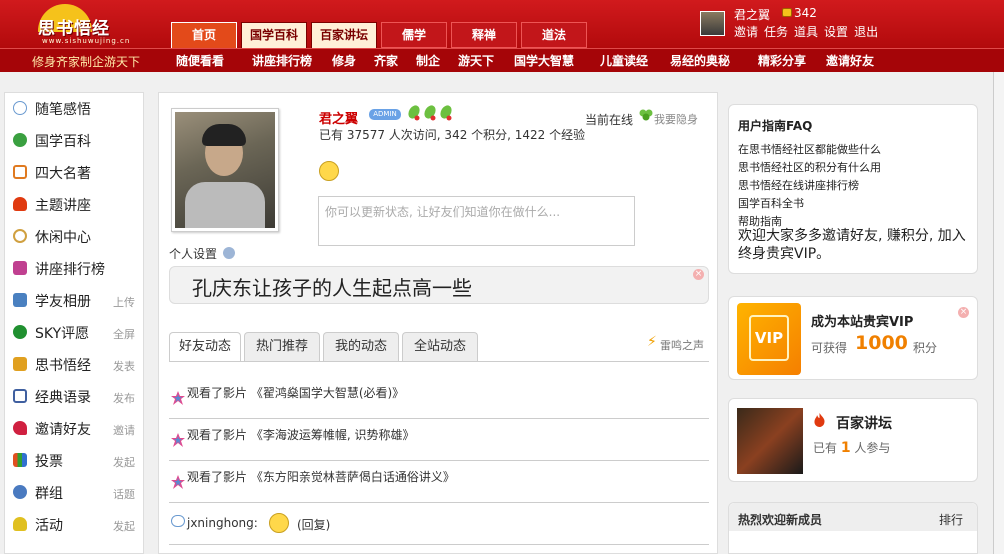  What do you see at coordinates (676, 119) in the screenshot?
I see `go-invisible-link: 我要隐身` at bounding box center [676, 119].